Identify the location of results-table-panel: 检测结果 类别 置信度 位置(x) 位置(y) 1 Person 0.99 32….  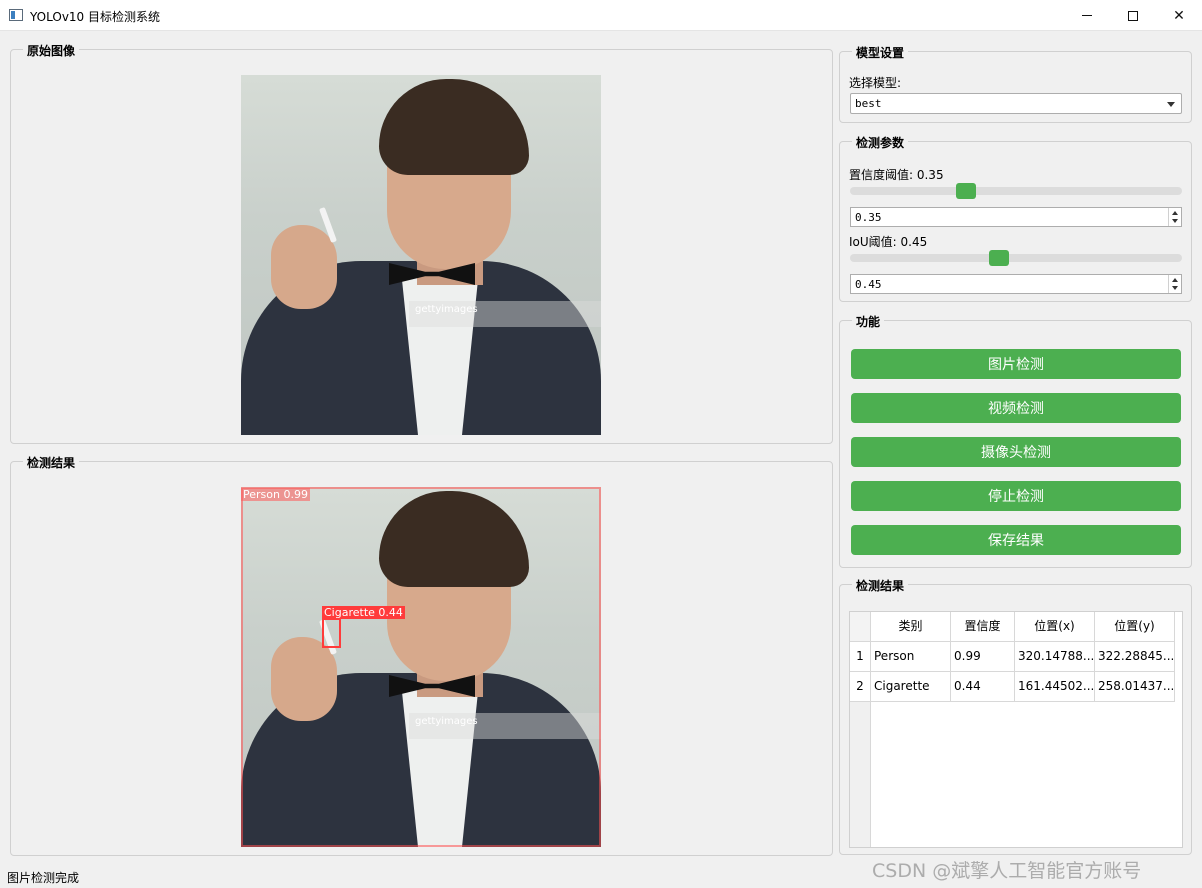
(1015, 716).